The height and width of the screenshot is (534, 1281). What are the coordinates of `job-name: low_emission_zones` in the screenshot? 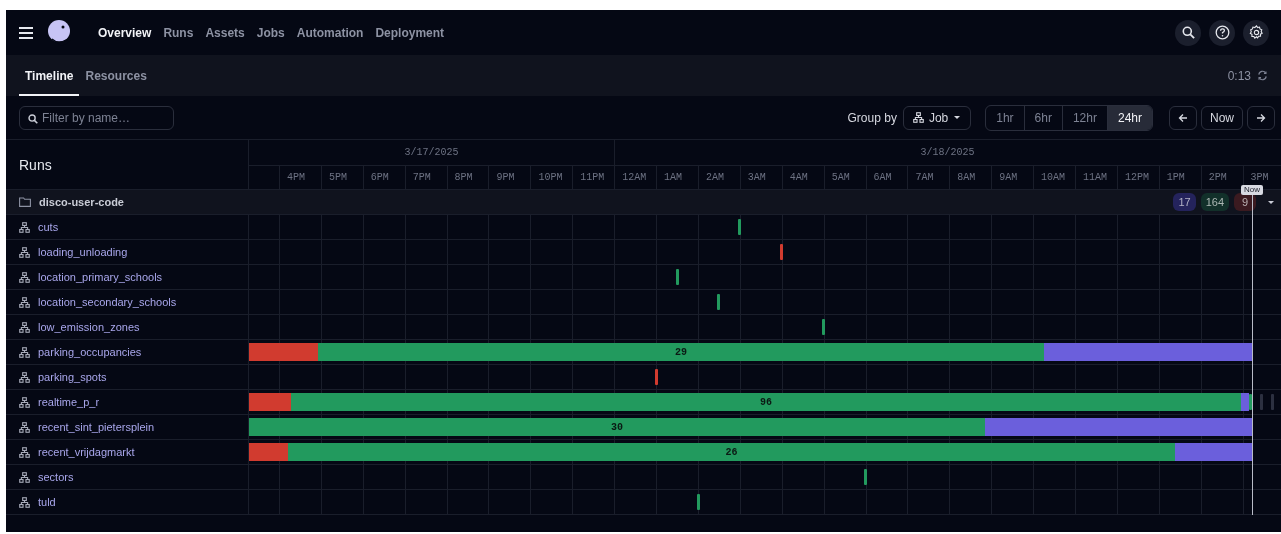 It's located at (89, 327).